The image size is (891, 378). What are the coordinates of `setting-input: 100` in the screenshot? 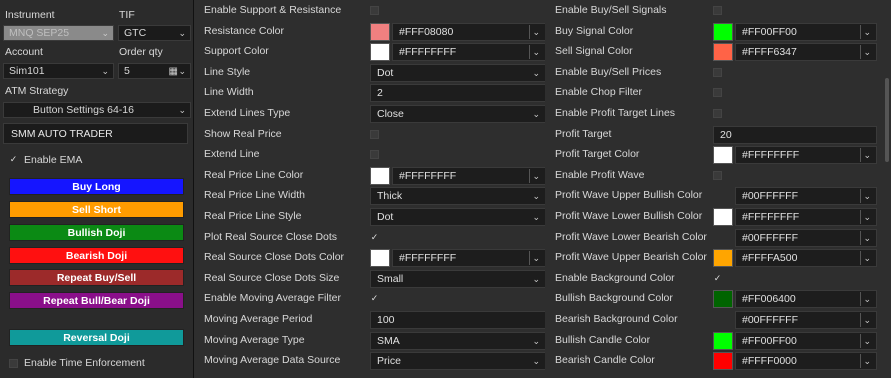 It's located at (458, 320).